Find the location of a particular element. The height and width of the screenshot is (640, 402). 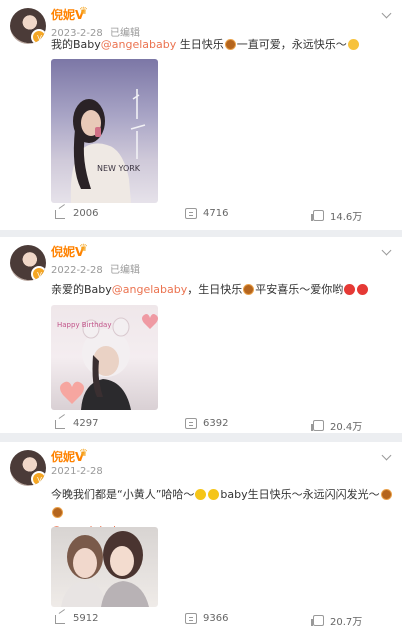

text-segment: 一直可爱，永远快乐～ is located at coordinates (291, 44).